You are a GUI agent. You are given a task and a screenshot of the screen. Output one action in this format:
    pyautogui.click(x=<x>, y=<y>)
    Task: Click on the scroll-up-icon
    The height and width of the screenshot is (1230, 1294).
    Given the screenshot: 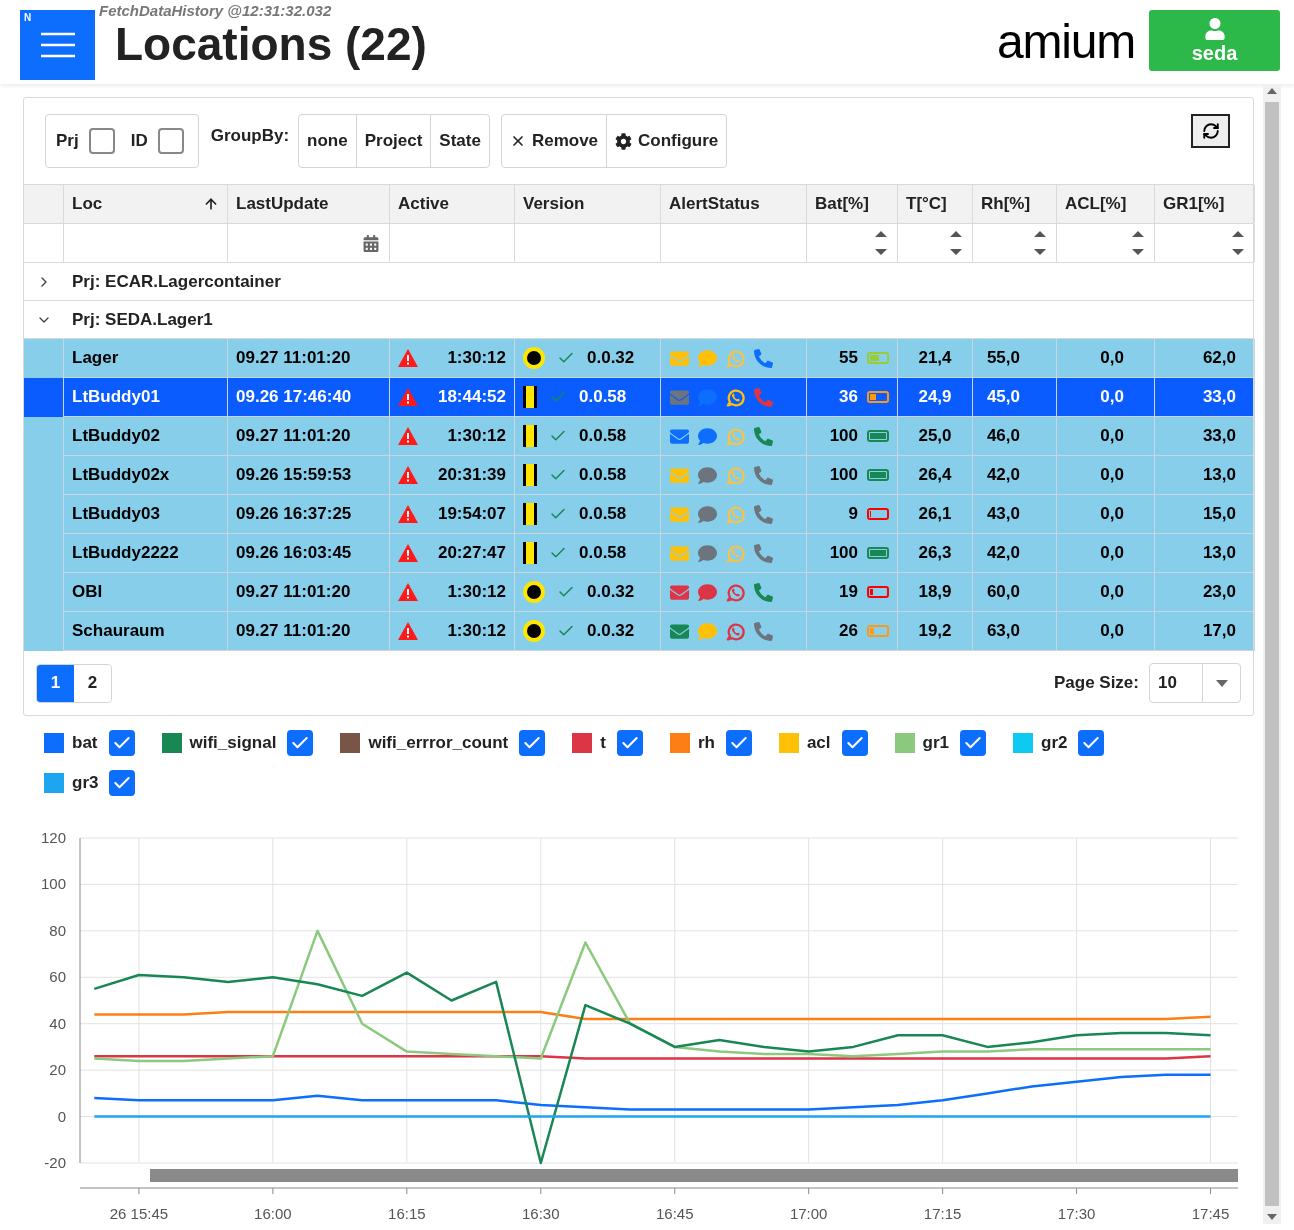 What is the action you would take?
    pyautogui.click(x=1272, y=91)
    